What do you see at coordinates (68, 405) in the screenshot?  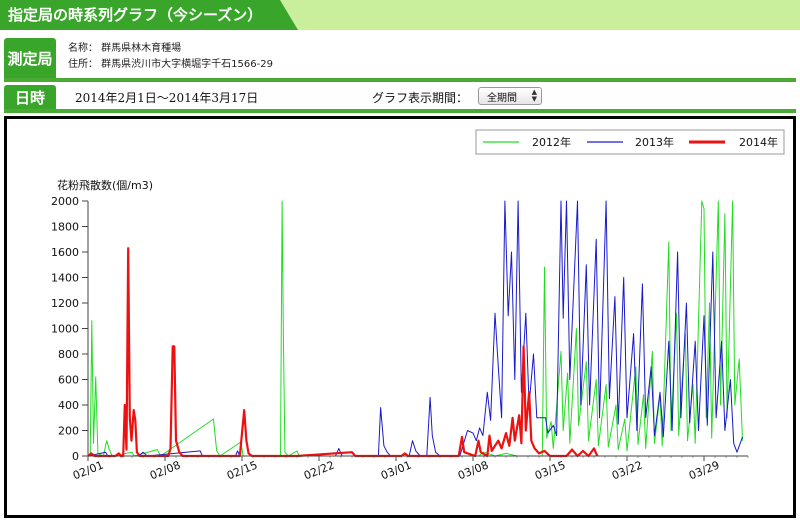 I see `y-tick-label: 400` at bounding box center [68, 405].